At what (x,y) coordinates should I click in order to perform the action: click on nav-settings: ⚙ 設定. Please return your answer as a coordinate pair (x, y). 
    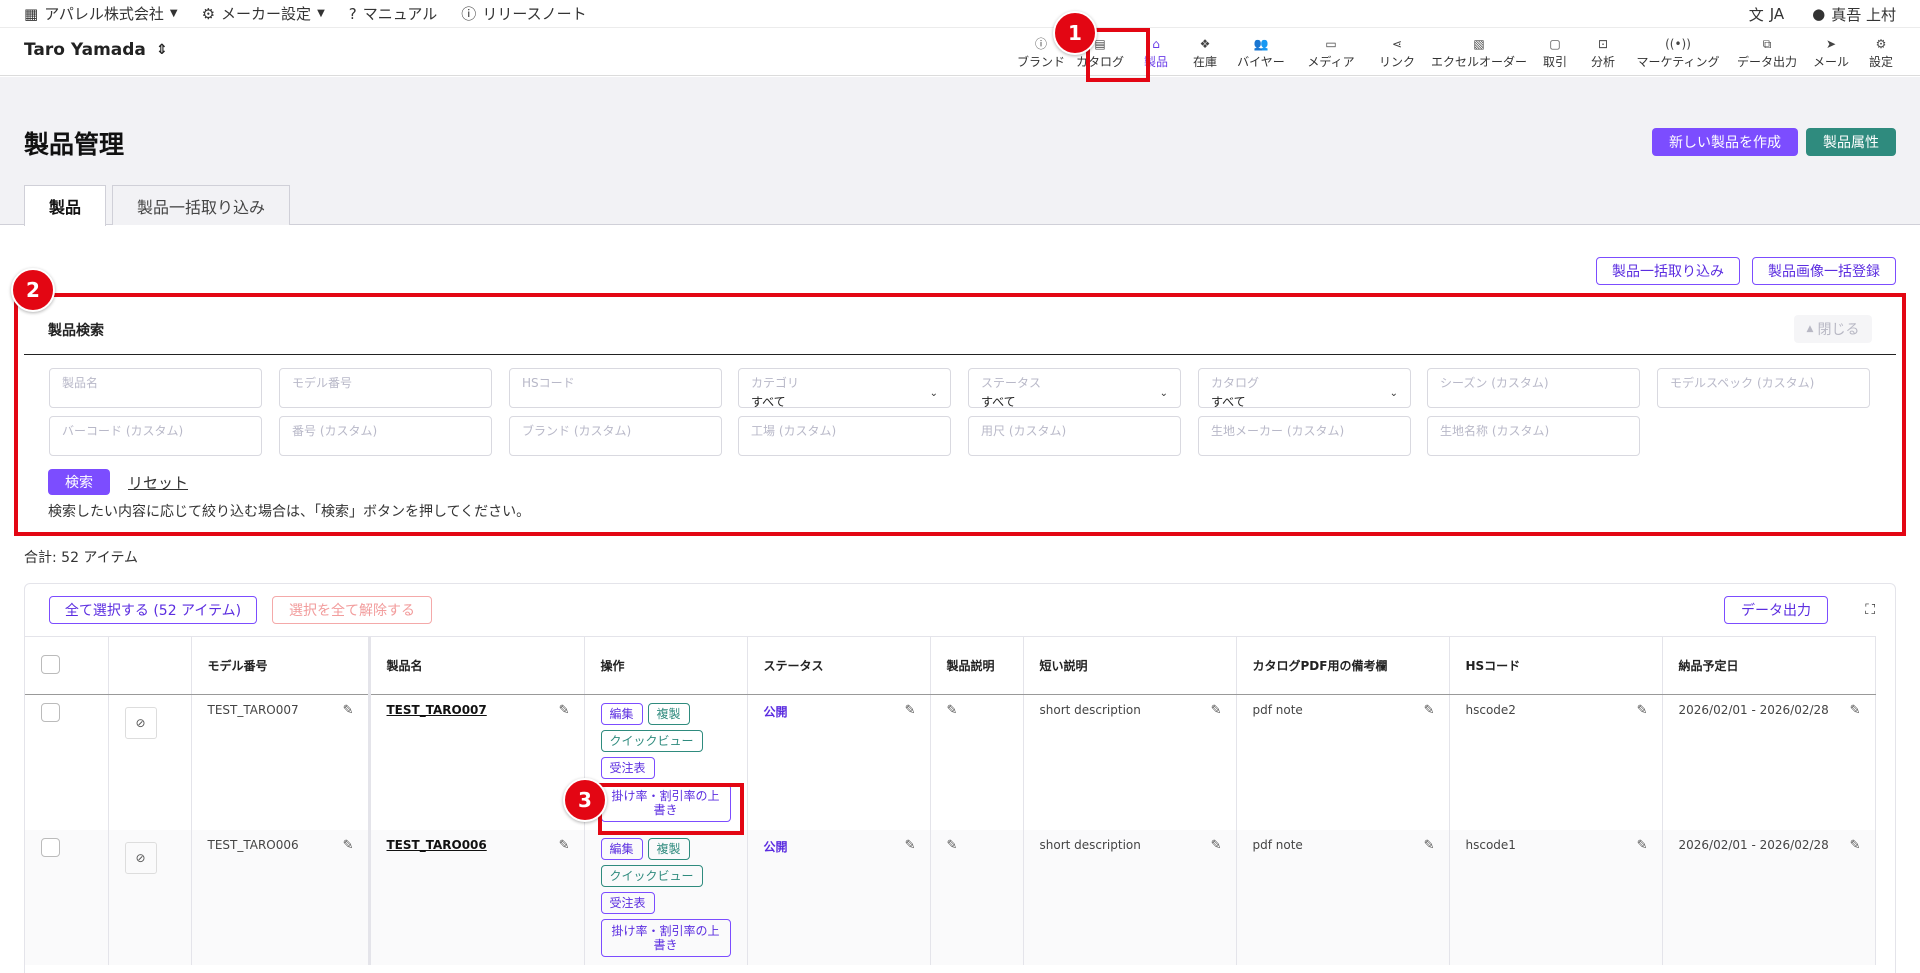
    Looking at the image, I should click on (1881, 54).